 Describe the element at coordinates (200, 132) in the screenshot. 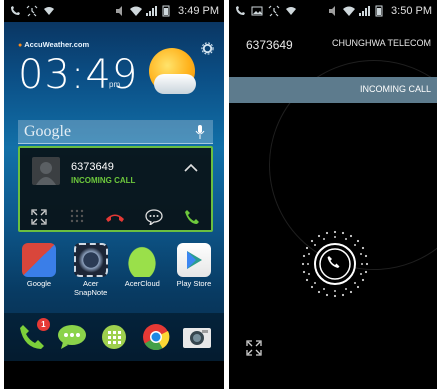

I see `microphone-icon` at that location.